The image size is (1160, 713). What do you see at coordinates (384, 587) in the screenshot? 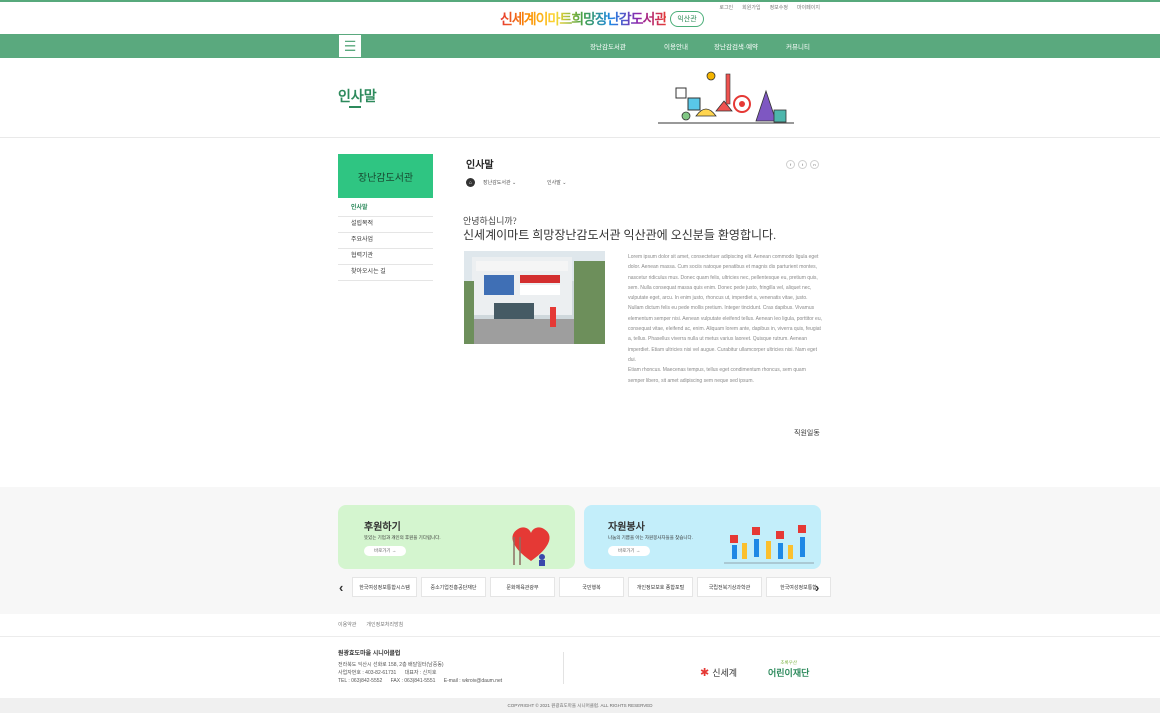
I see `partner-banner: 한국여성정보통합시스템` at bounding box center [384, 587].